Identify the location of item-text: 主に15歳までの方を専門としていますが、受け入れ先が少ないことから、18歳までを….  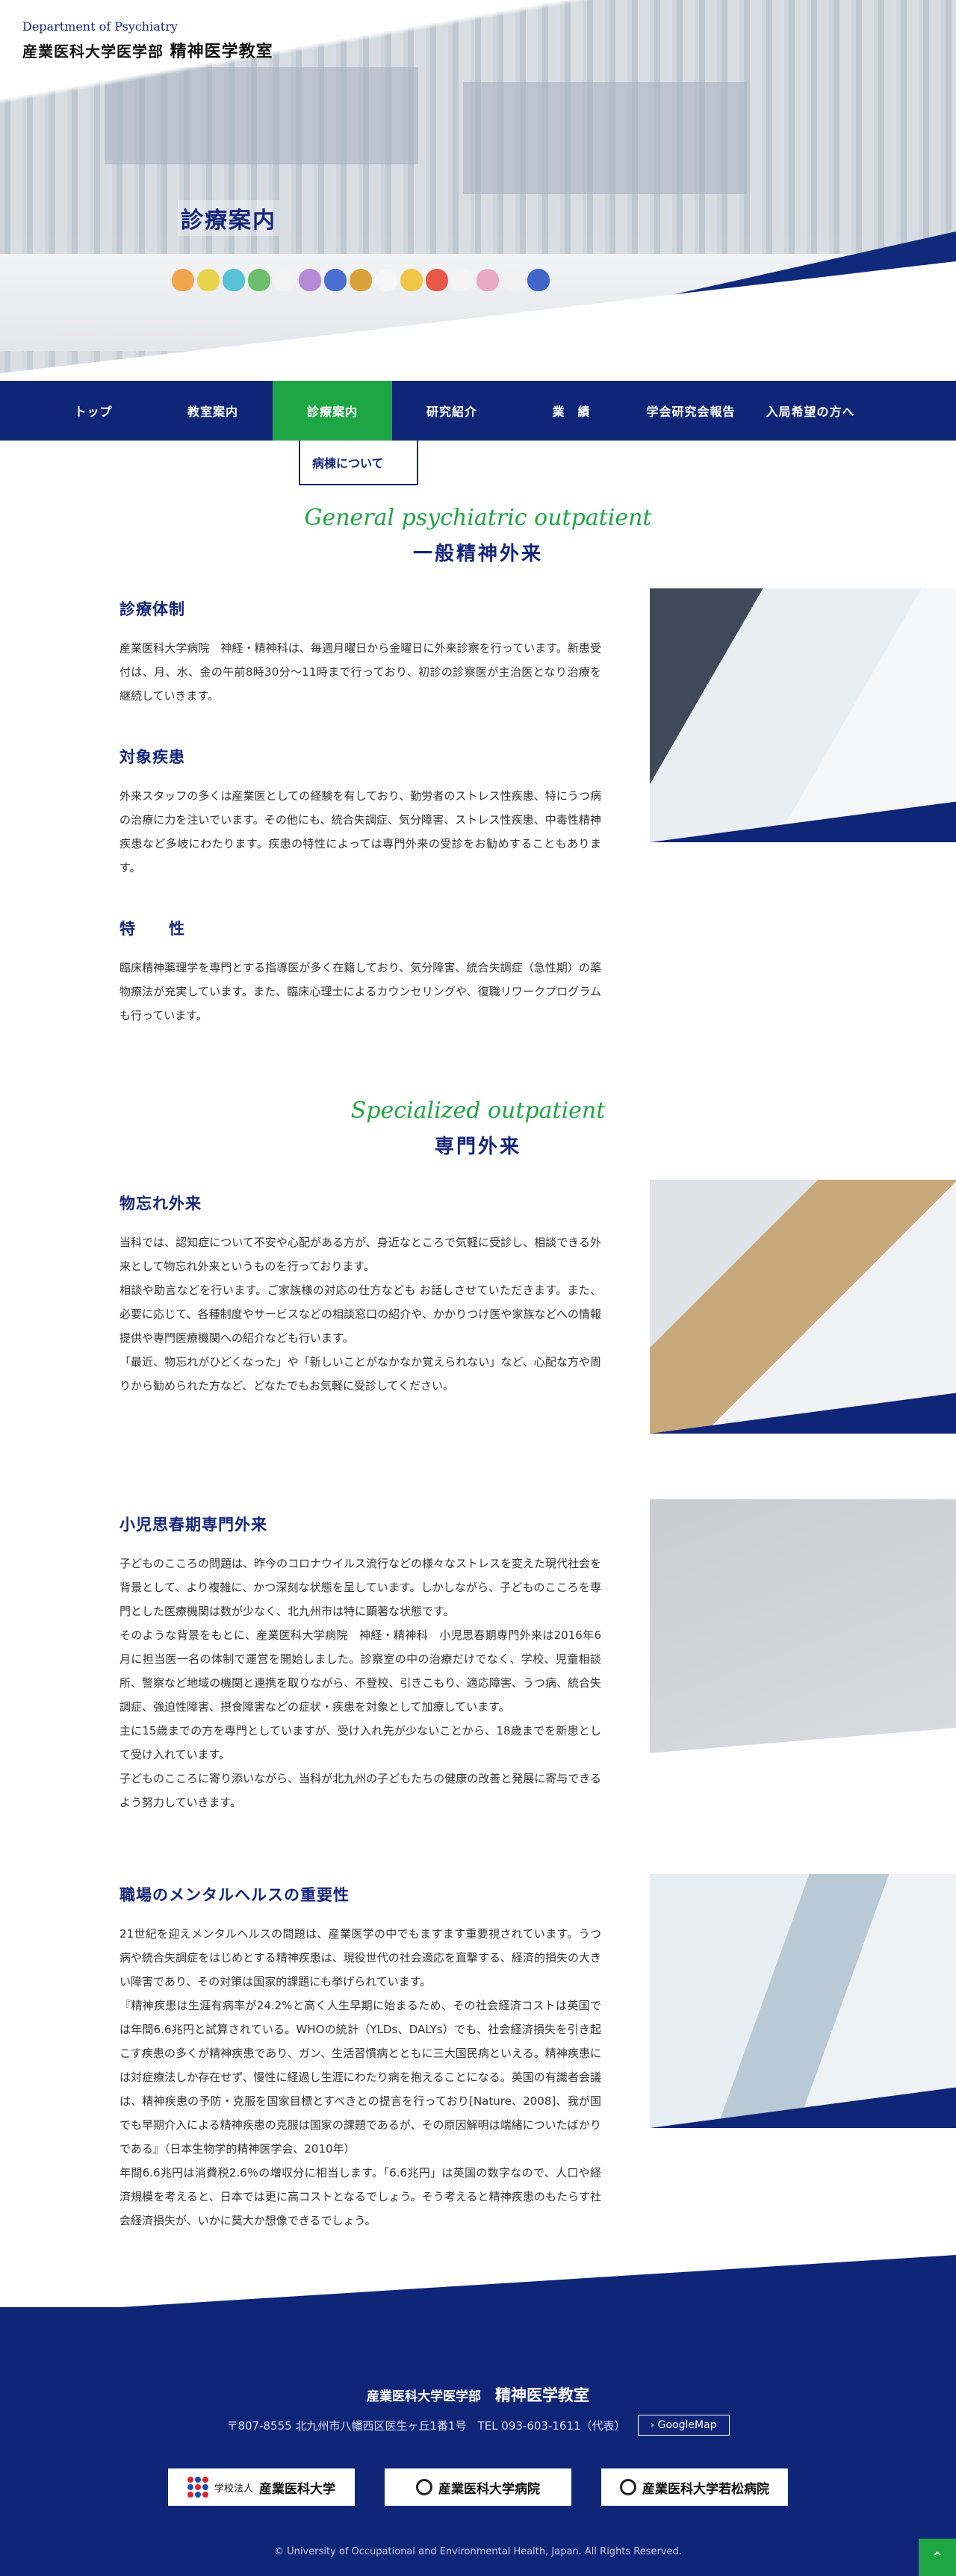
(360, 1742).